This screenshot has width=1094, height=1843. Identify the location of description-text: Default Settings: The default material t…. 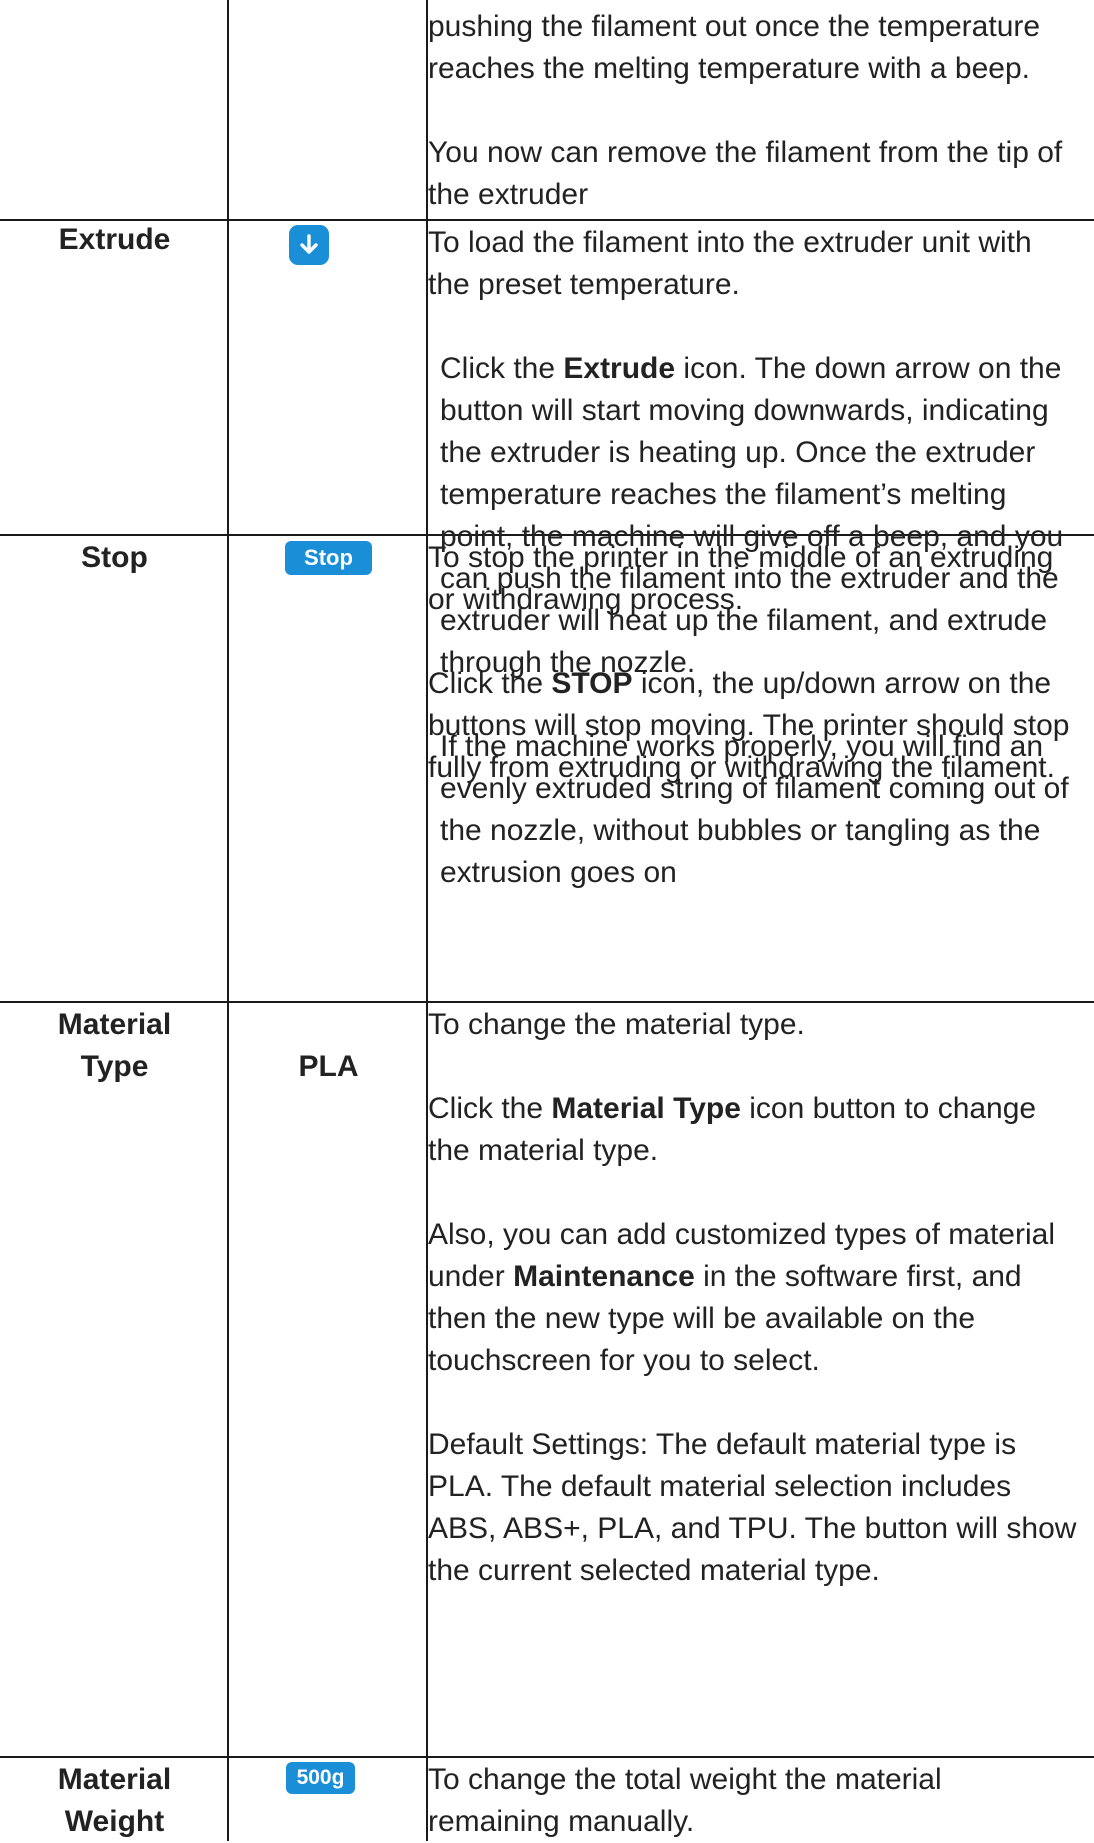
(752, 1507).